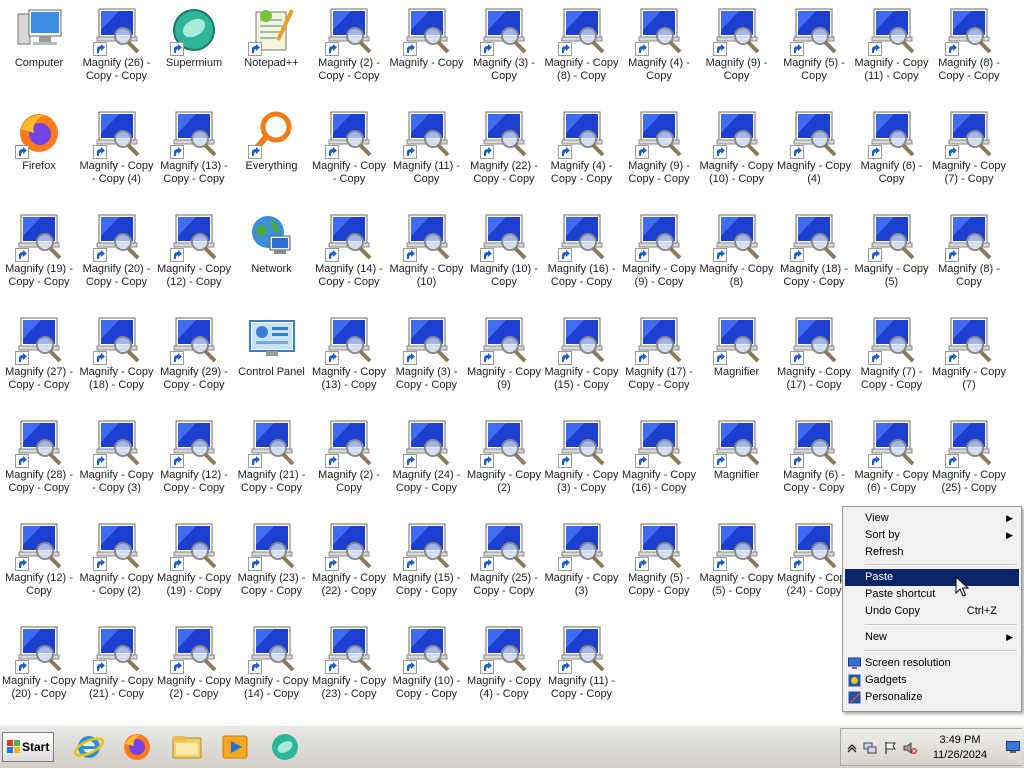  Describe the element at coordinates (659, 564) in the screenshot. I see `desktop-icon-magnify: Magnify (5) - Copy - Copy` at that location.